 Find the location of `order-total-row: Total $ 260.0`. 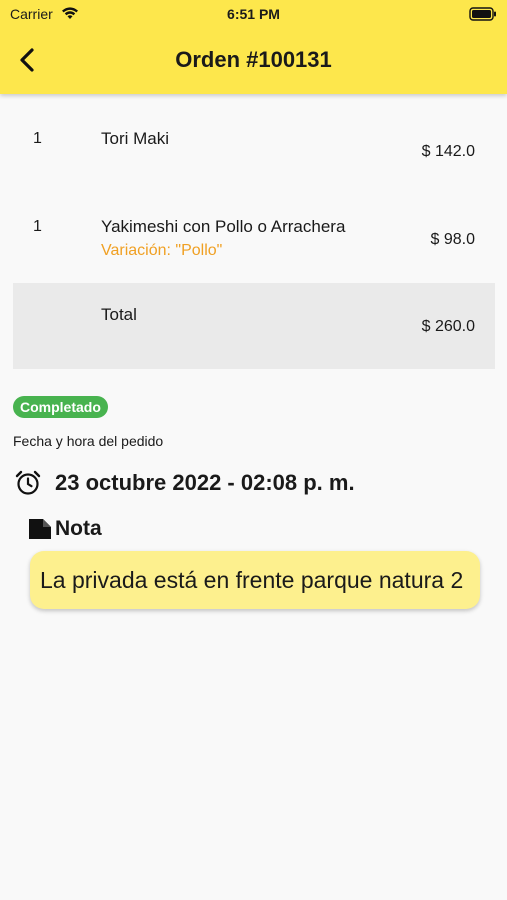

order-total-row: Total $ 260.0 is located at coordinates (254, 326).